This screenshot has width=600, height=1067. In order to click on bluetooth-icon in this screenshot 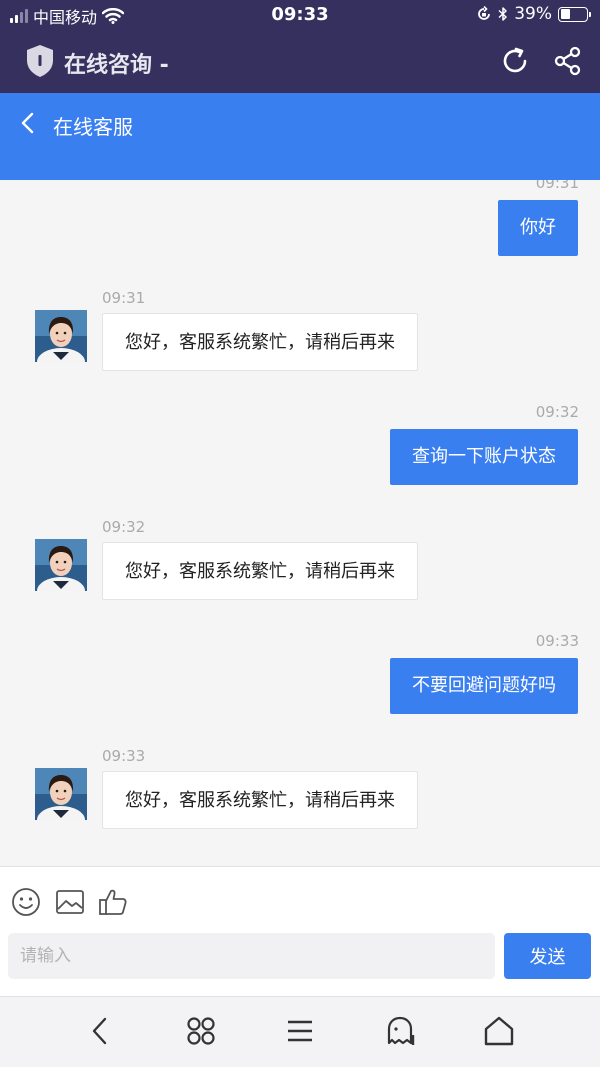, I will do `click(502, 14)`.